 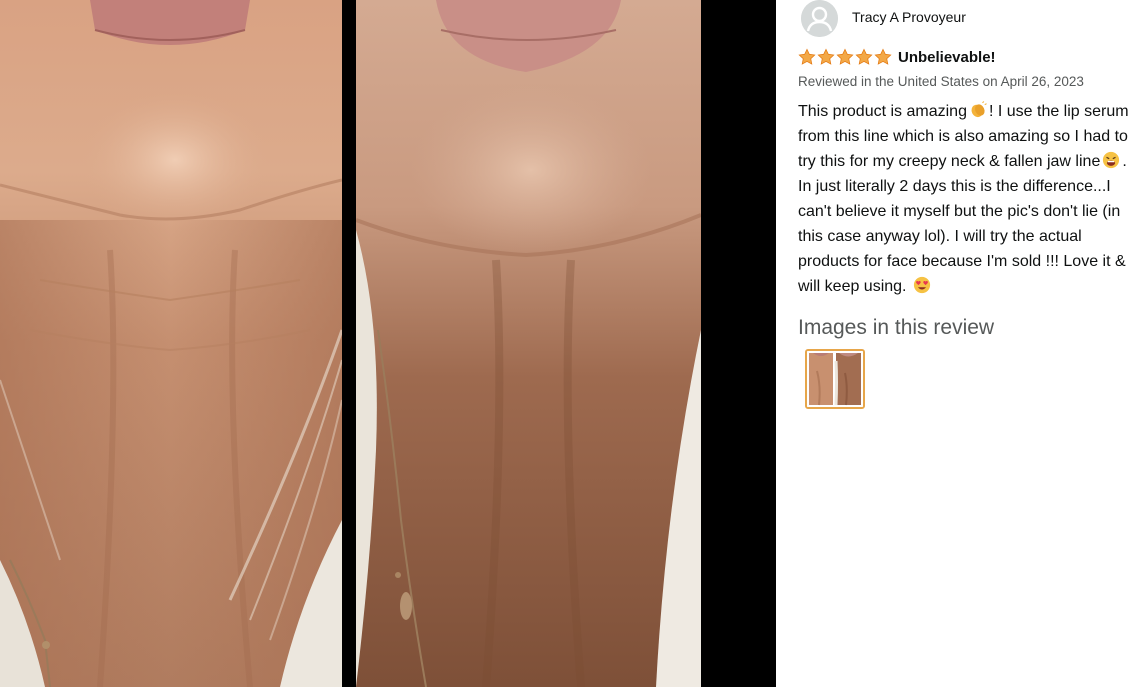 What do you see at coordinates (896, 327) in the screenshot?
I see `images-in-review-heading: Images in this review` at bounding box center [896, 327].